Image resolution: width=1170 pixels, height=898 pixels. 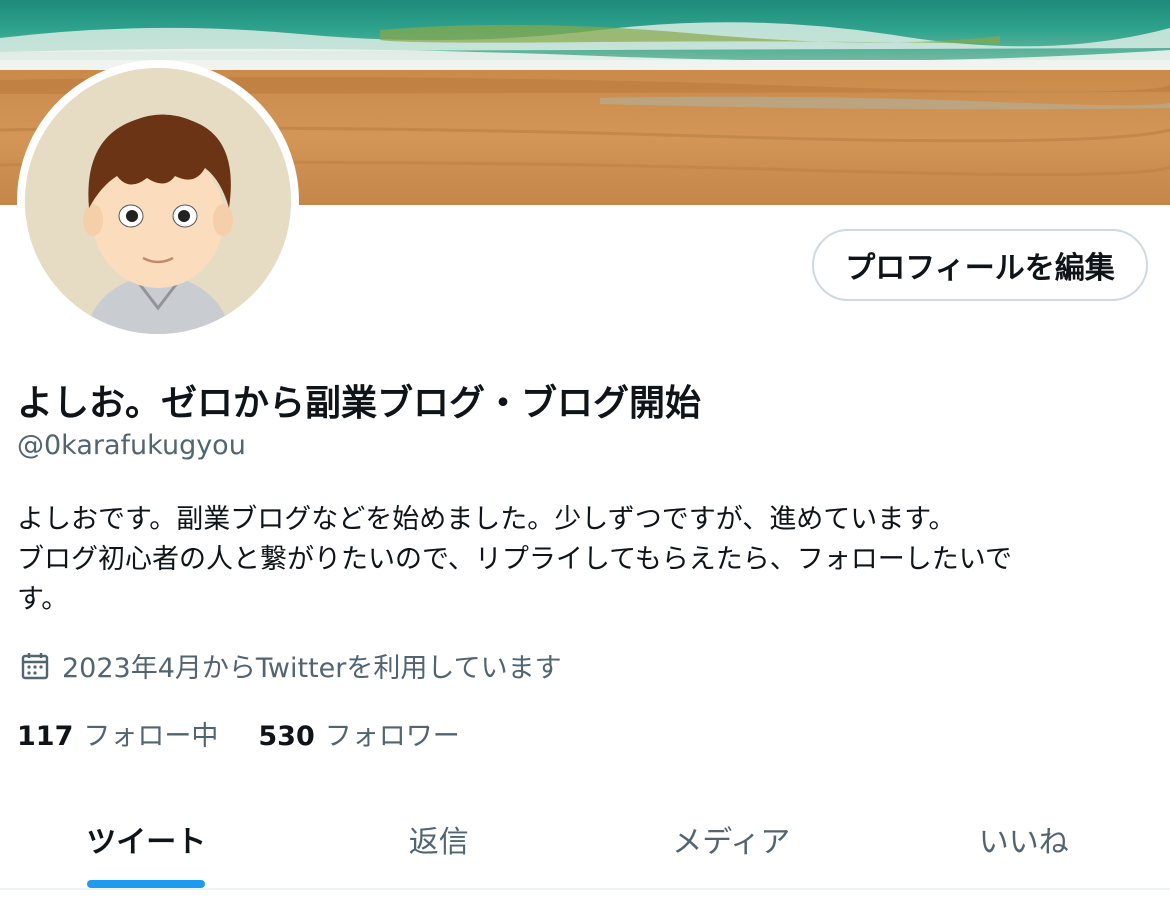 What do you see at coordinates (392, 736) in the screenshot?
I see `followers-label: フォロワー` at bounding box center [392, 736].